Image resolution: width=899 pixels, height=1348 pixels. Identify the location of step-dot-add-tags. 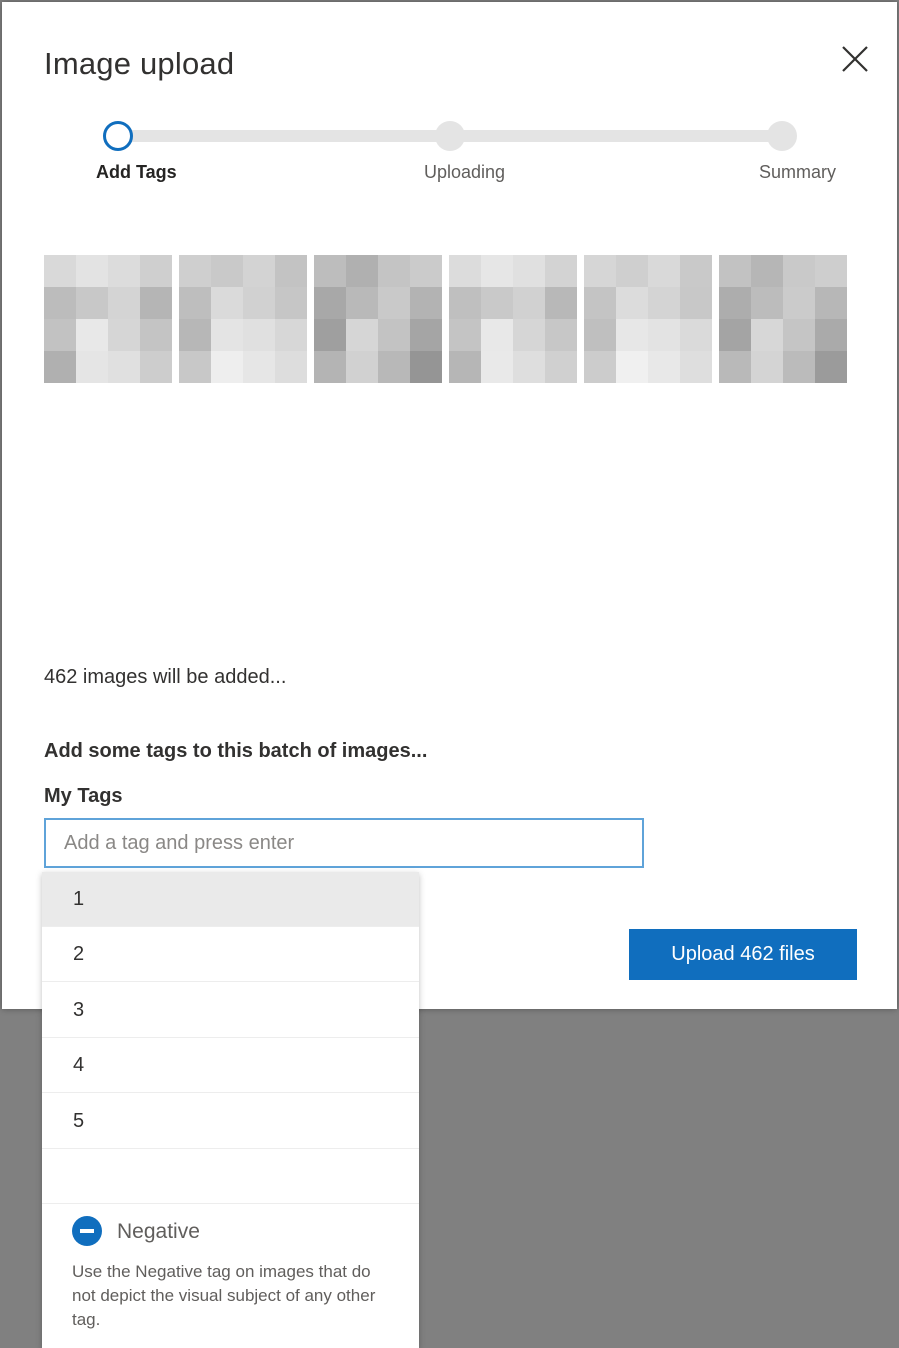
(118, 136).